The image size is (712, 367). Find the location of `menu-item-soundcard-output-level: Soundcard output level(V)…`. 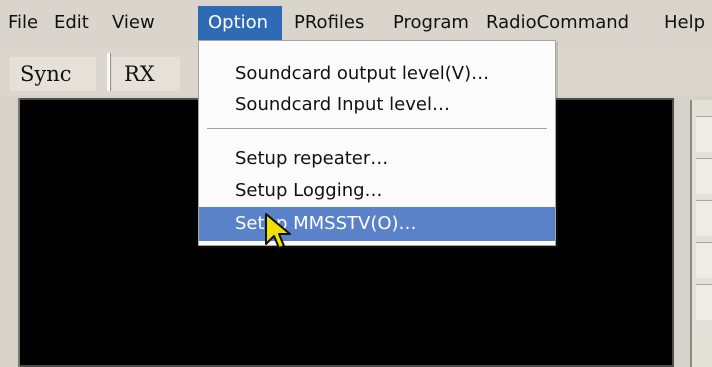

menu-item-soundcard-output-level: Soundcard output level(V)… is located at coordinates (377, 74).